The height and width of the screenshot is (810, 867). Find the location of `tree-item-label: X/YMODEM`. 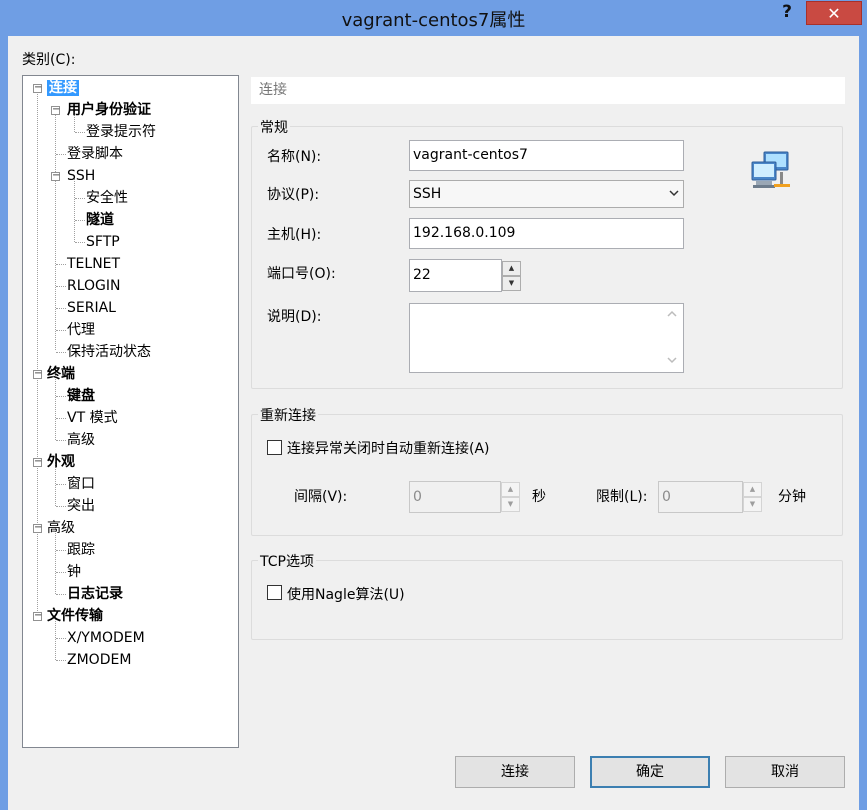

tree-item-label: X/YMODEM is located at coordinates (106, 638).